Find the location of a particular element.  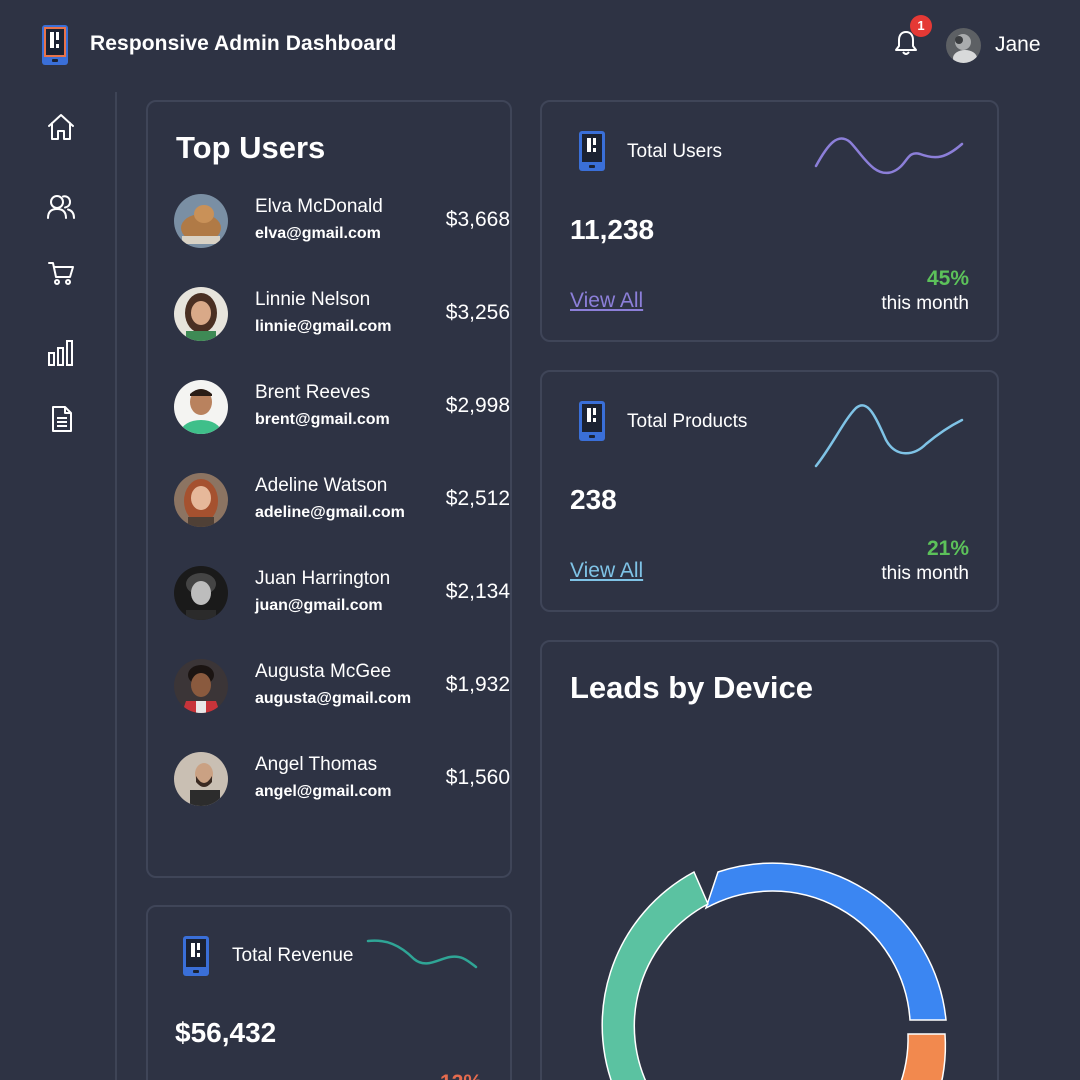

stat-percent: 21% is located at coordinates (947, 548).